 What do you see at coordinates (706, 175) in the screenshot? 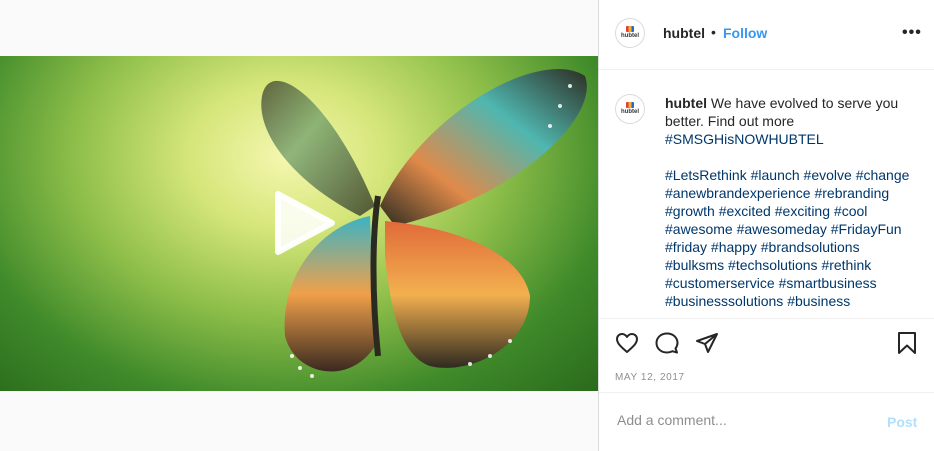
I see `hashtag-link: #LetsRethink` at bounding box center [706, 175].